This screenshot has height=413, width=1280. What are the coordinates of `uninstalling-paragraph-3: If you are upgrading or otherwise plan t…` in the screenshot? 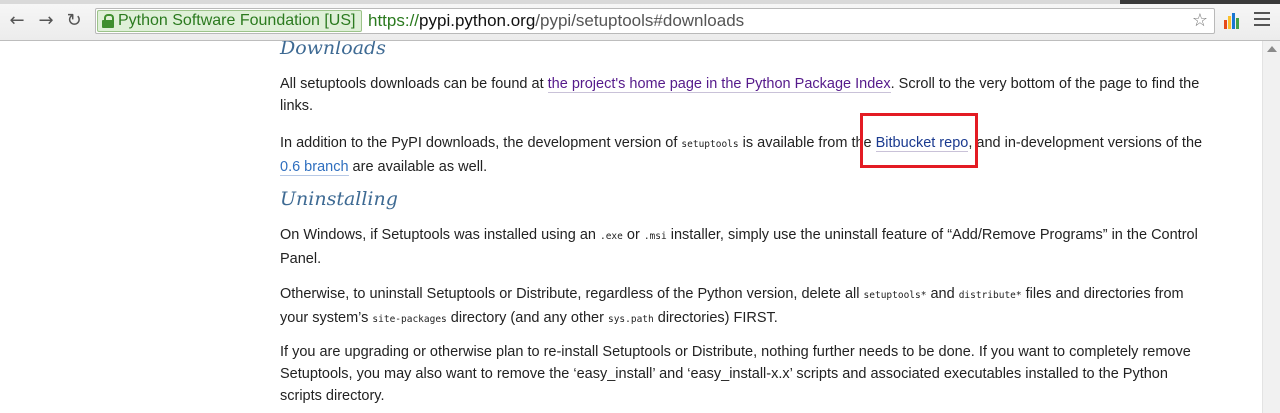 It's located at (735, 374).